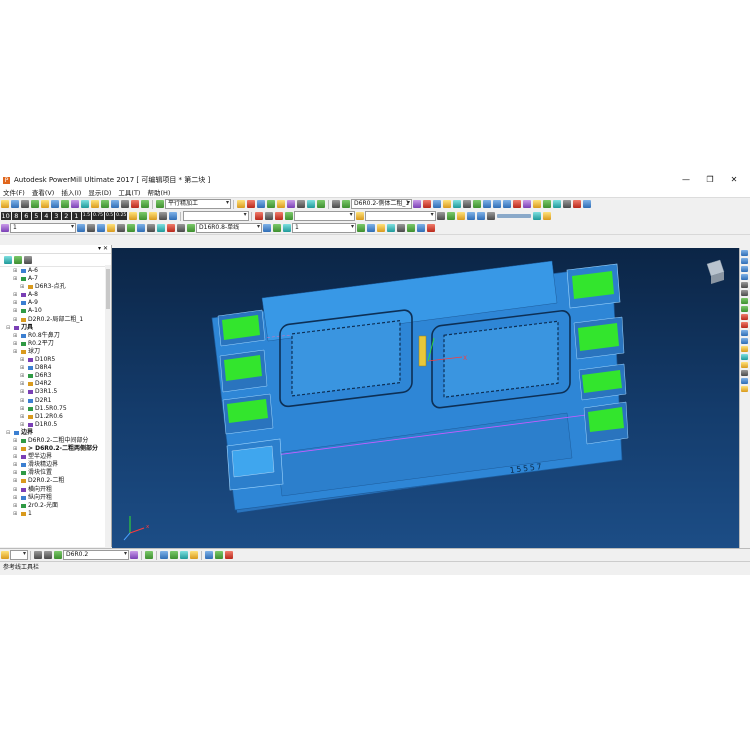  What do you see at coordinates (160, 204) in the screenshot?
I see `strategy-icon` at bounding box center [160, 204].